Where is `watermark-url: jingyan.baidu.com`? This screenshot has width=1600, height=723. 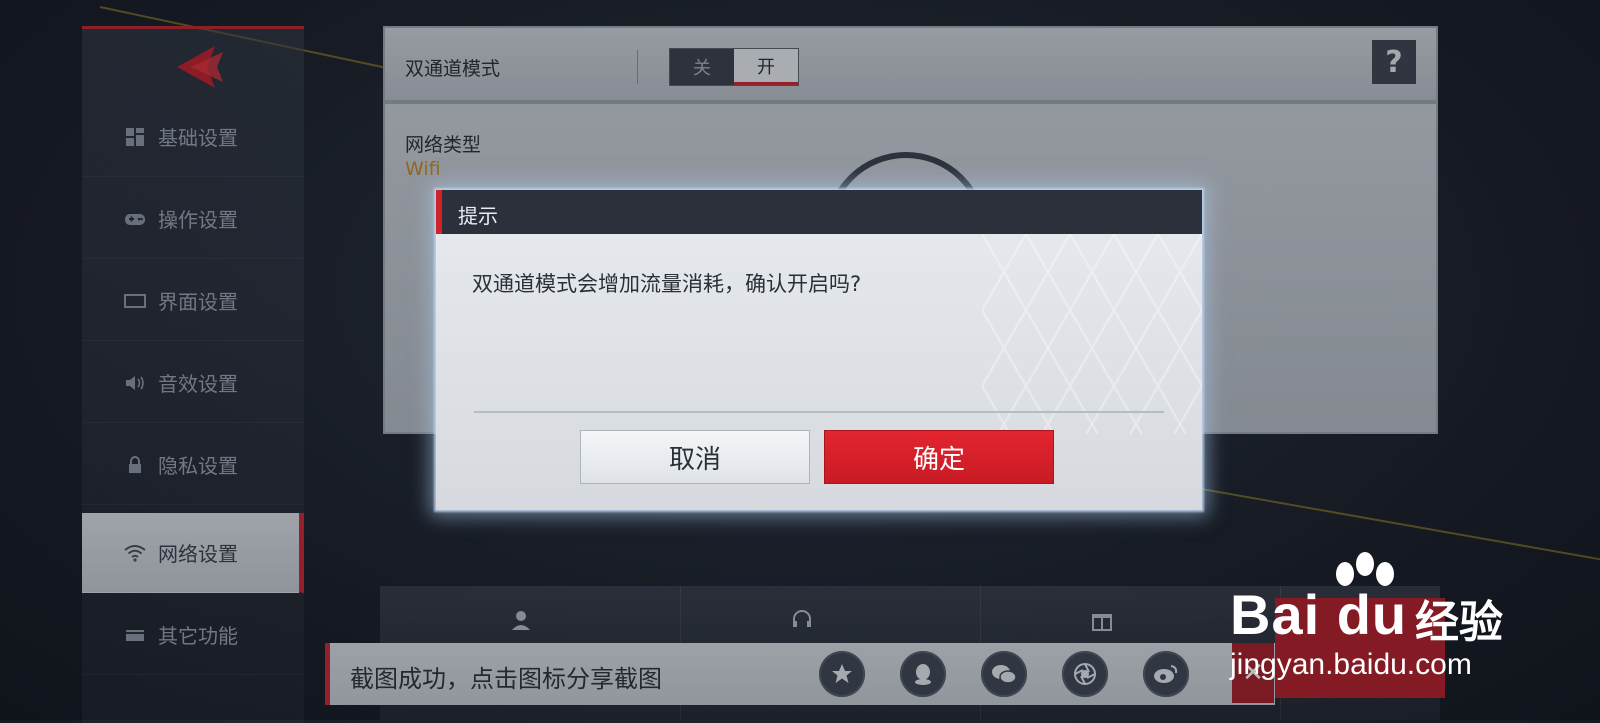
watermark-url: jingyan.baidu.com is located at coordinates (1351, 664).